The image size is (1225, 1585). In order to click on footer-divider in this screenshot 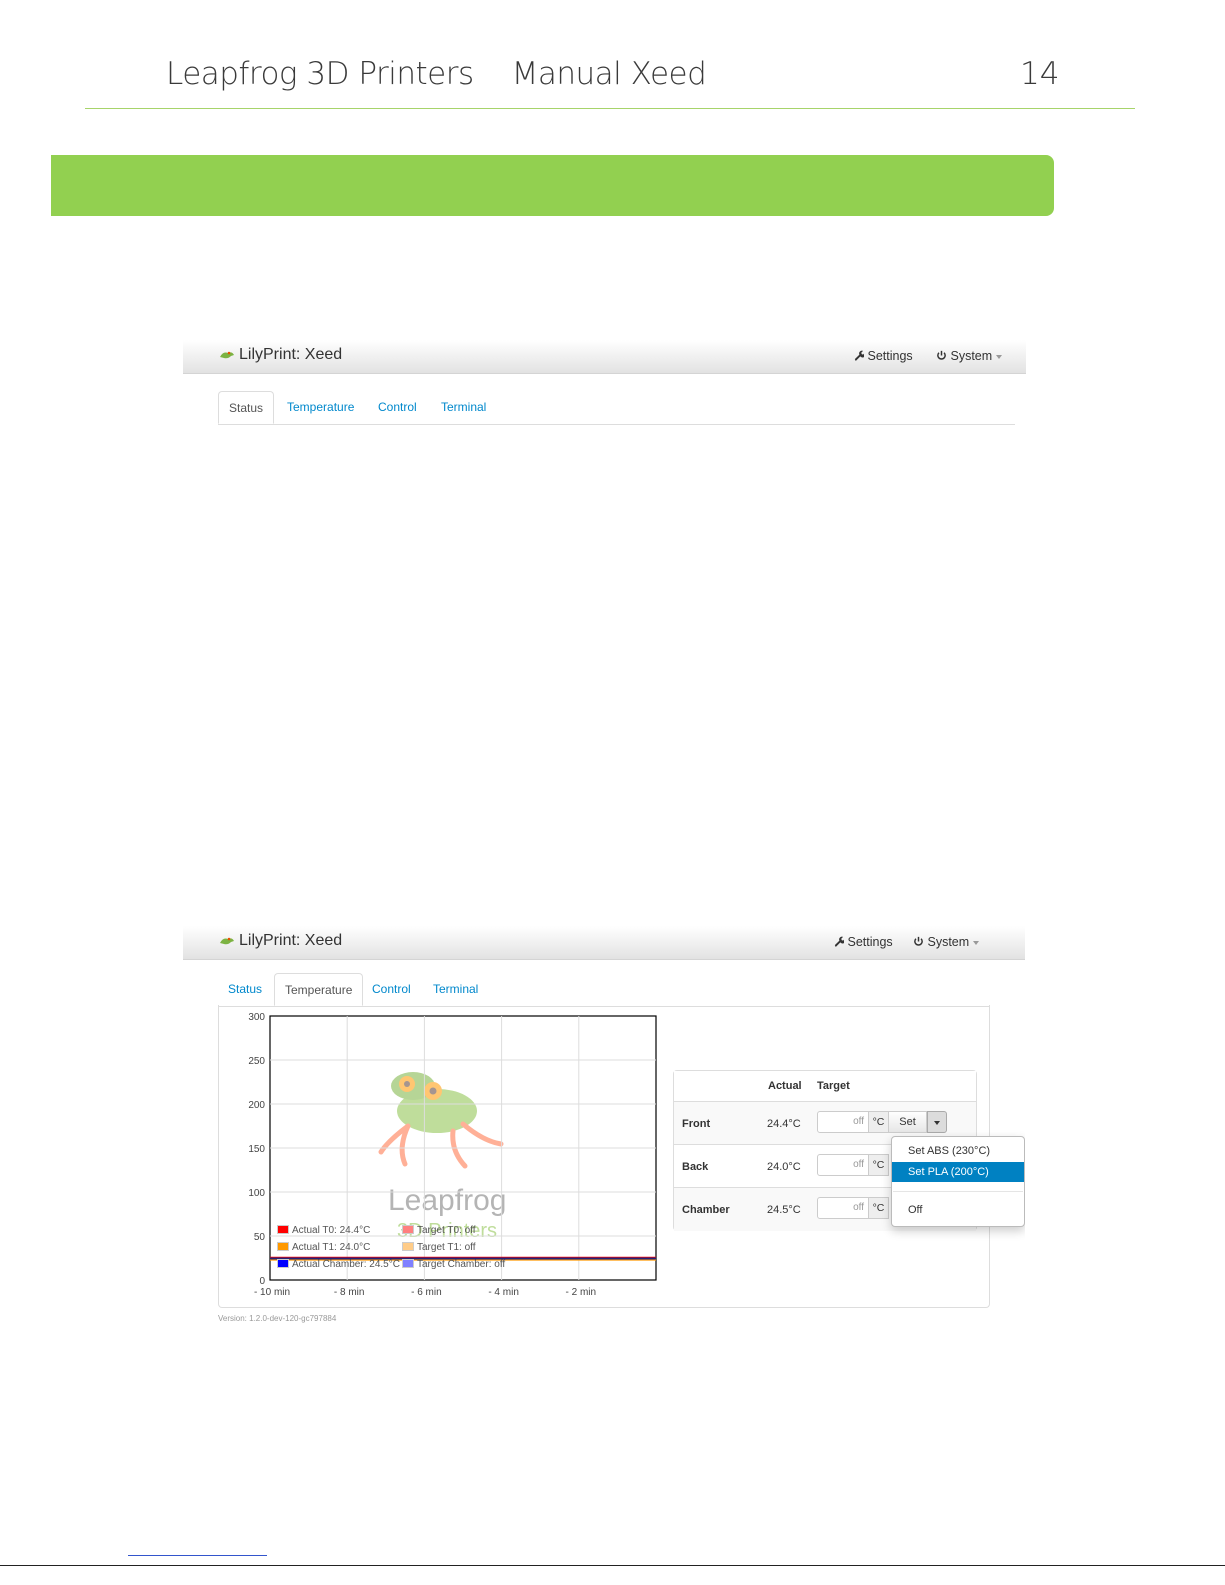, I will do `click(612, 1565)`.